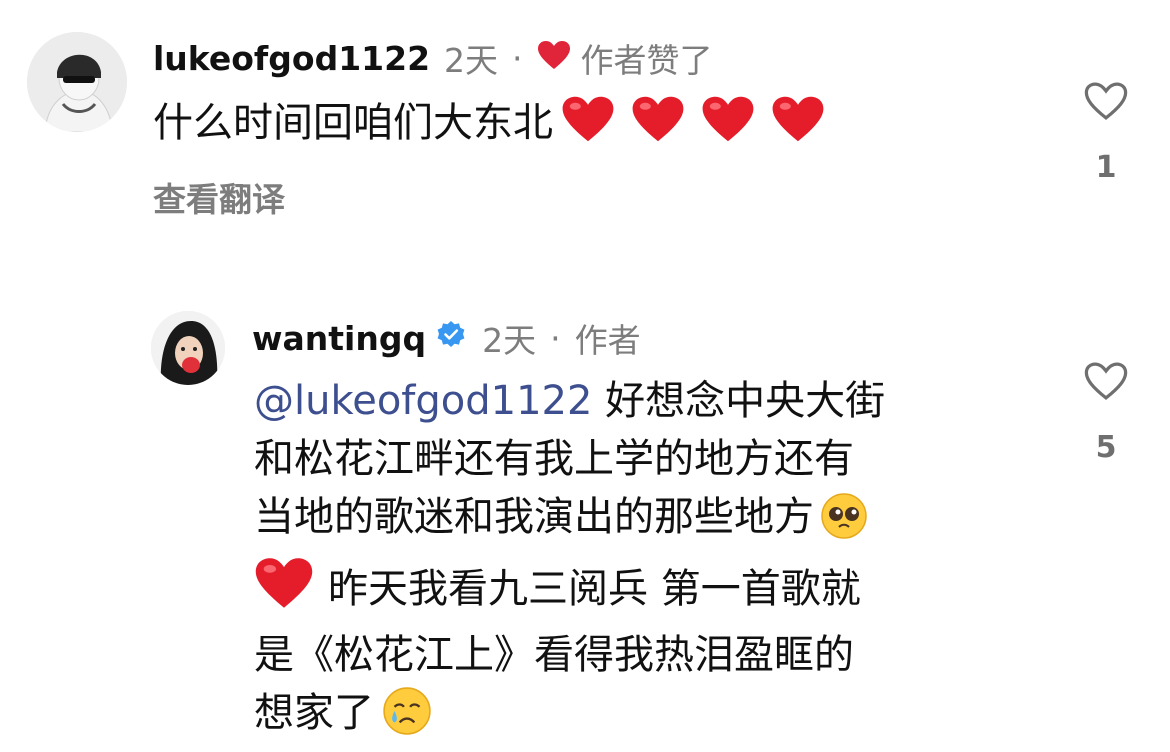 This screenshot has width=1170, height=752. Describe the element at coordinates (554, 58) in the screenshot. I see `heart-icon` at that location.